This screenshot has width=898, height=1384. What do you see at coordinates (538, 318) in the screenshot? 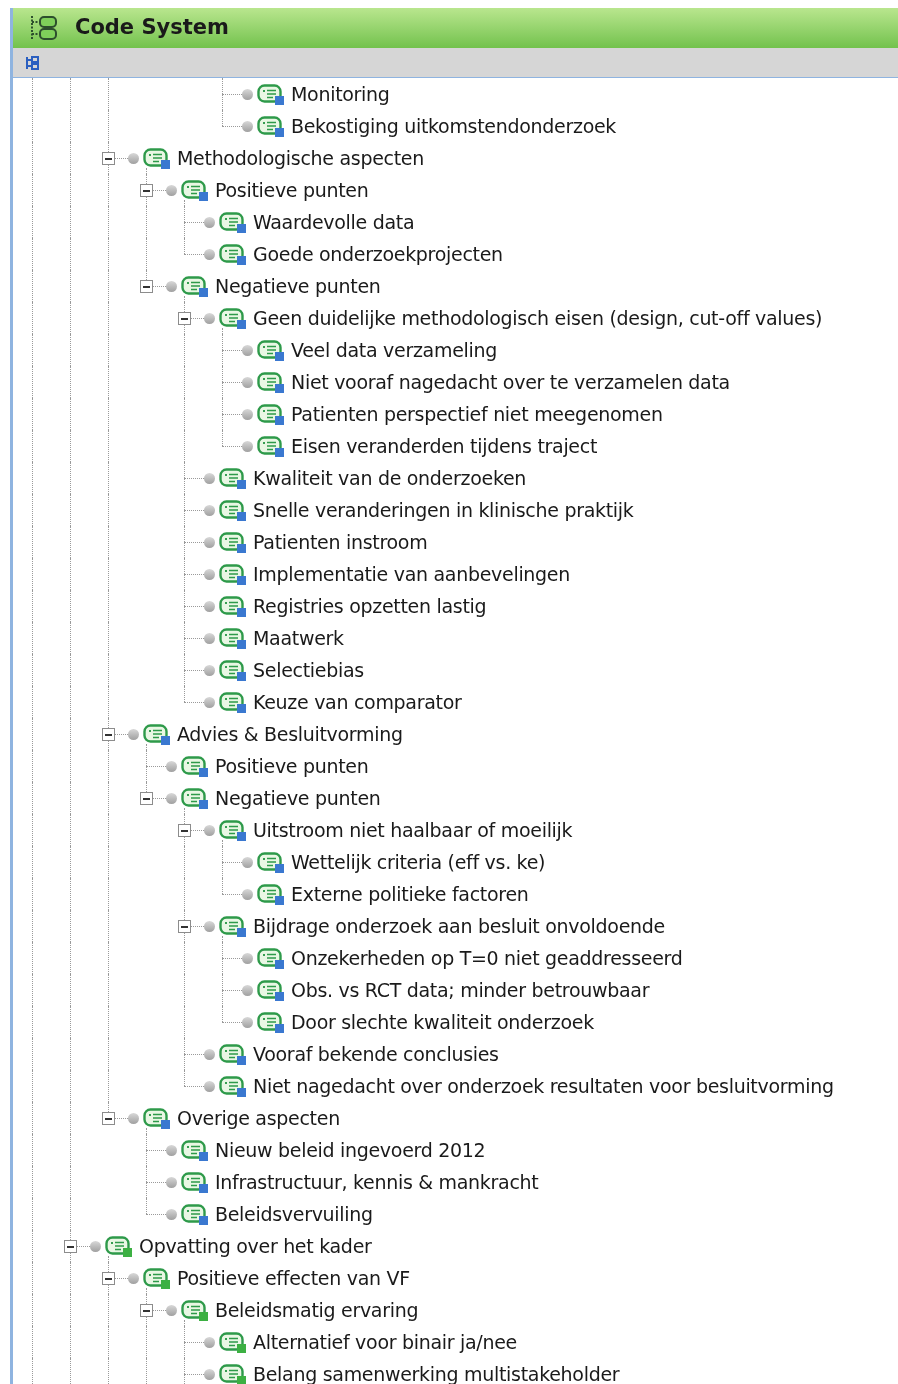
I see `code-label: Geen duidelijke methodologisch eisen (design, cut-off values)` at bounding box center [538, 318].